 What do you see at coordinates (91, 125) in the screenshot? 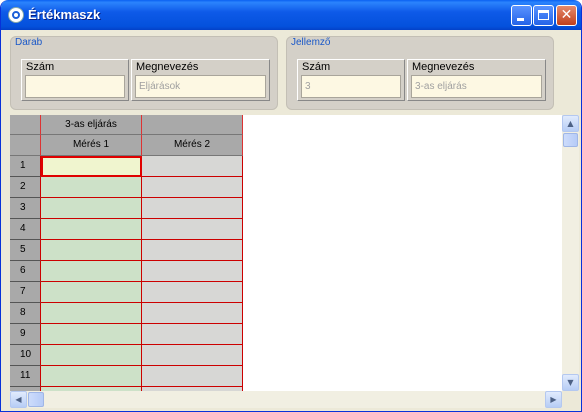
I see `grid-group-header: 3-as eljárás` at bounding box center [91, 125].